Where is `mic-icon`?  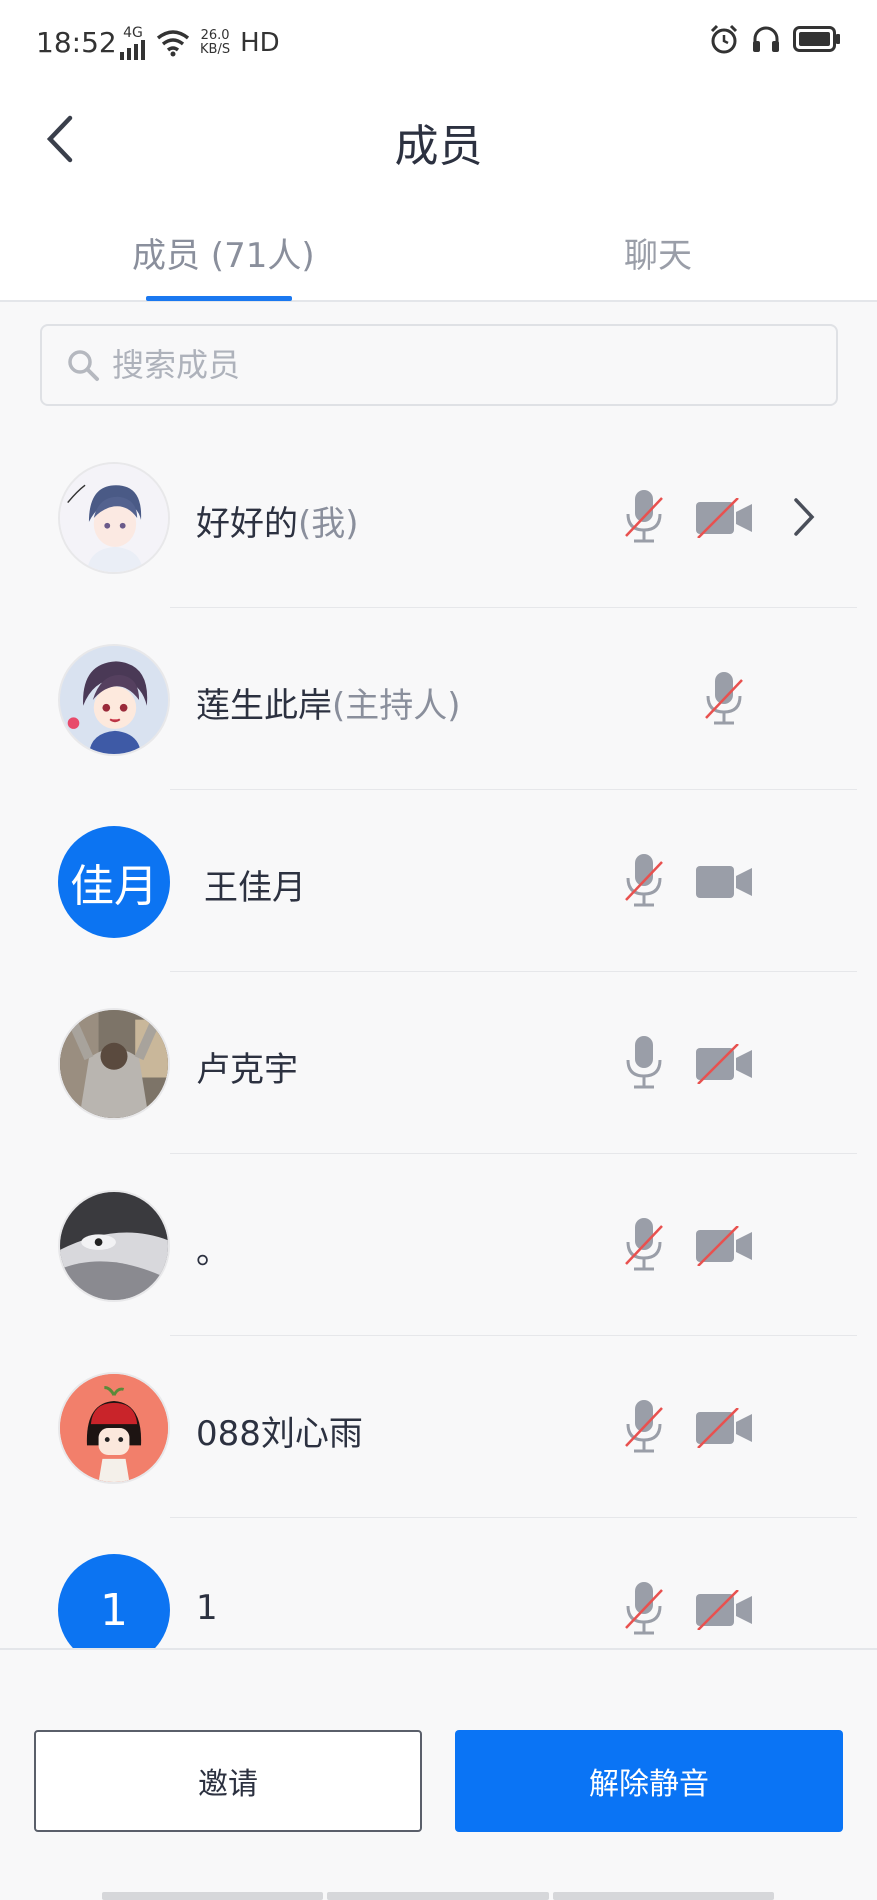
mic-icon is located at coordinates (644, 1062).